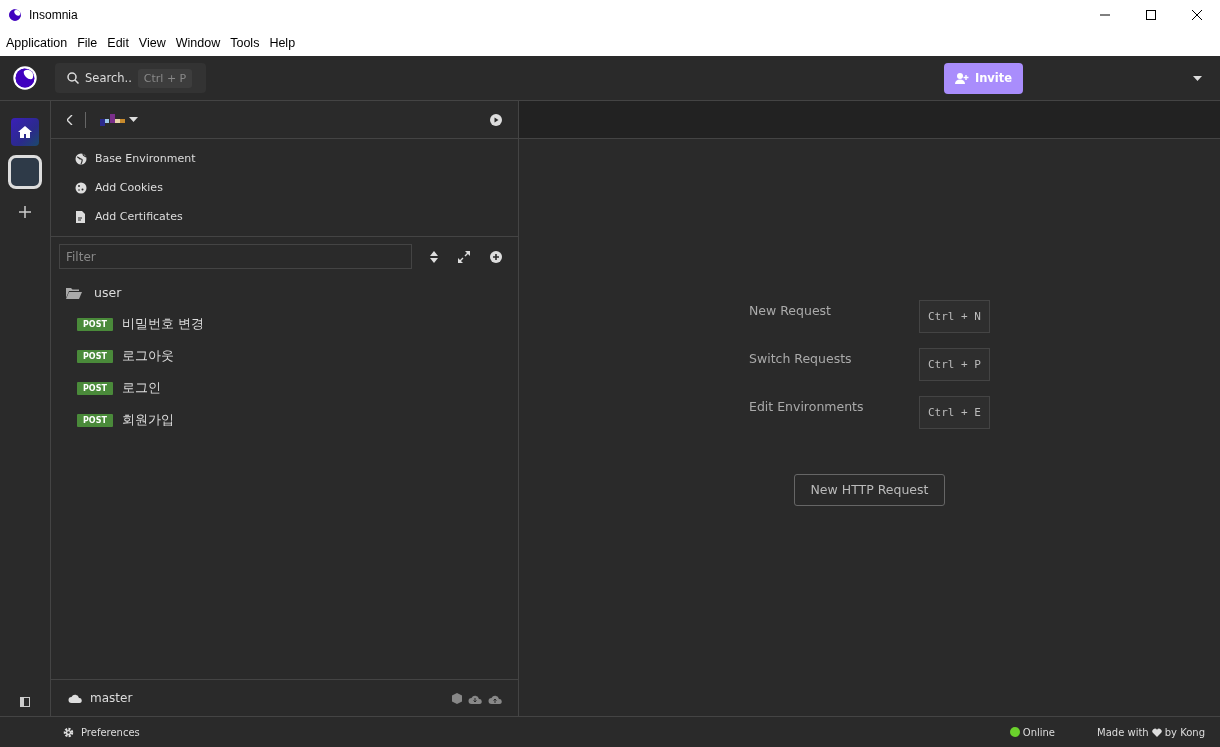 The height and width of the screenshot is (747, 1220). What do you see at coordinates (165, 78) in the screenshot?
I see `shortcut-hint: Ctrl + P` at bounding box center [165, 78].